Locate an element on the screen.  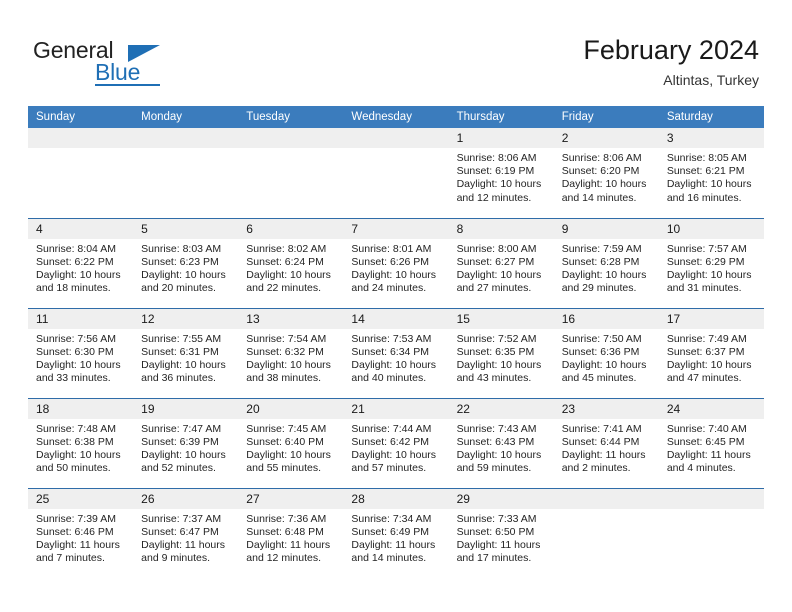
daylight-text: Daylight: 10 hours and 43 minutes. is located at coordinates (499, 371).